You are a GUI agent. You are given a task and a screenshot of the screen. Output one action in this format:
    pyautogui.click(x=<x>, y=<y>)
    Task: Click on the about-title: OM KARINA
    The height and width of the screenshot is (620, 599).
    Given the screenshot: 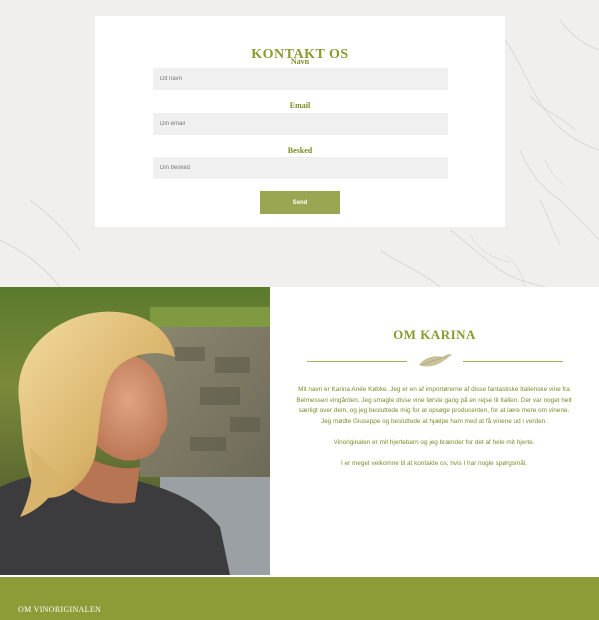 What is the action you would take?
    pyautogui.click(x=434, y=334)
    